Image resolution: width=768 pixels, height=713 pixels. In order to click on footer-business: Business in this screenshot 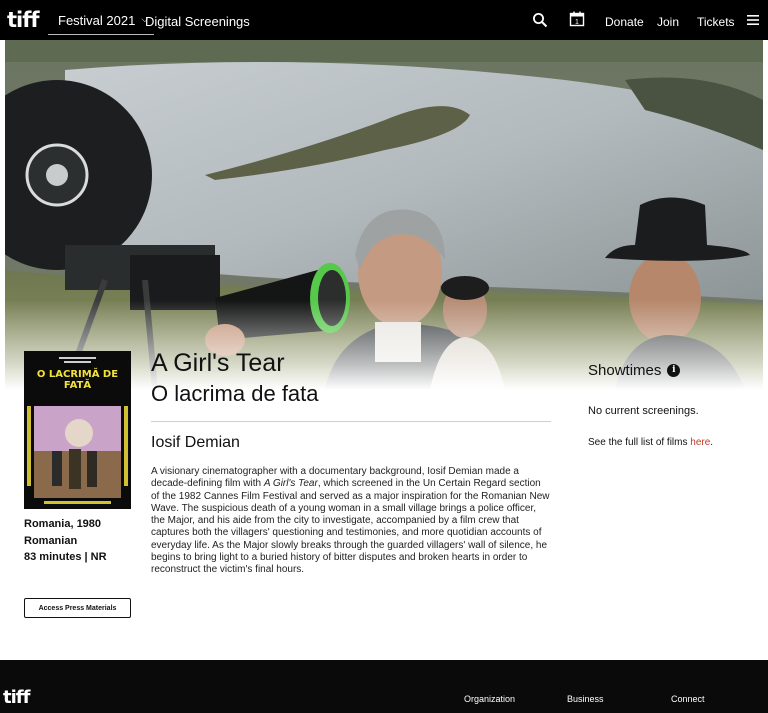, I will do `click(585, 699)`.